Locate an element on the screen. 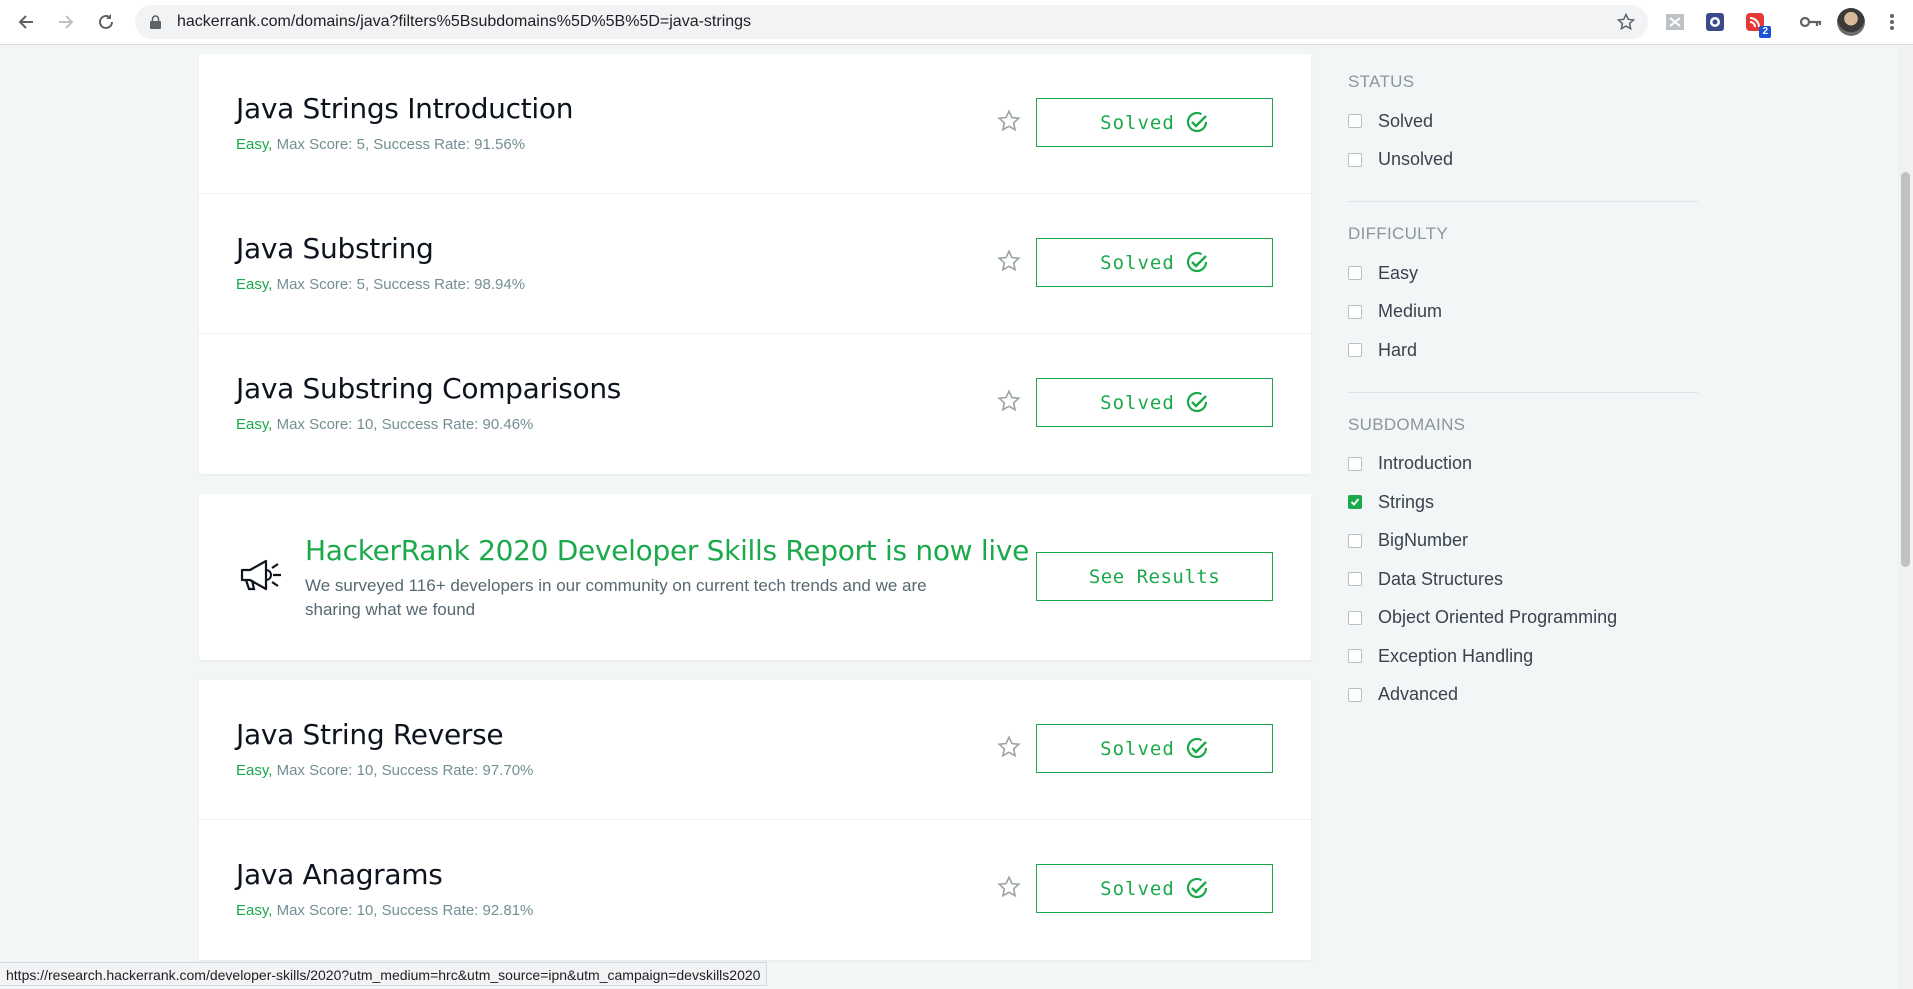  page-scrollbar is located at coordinates (1905, 517).